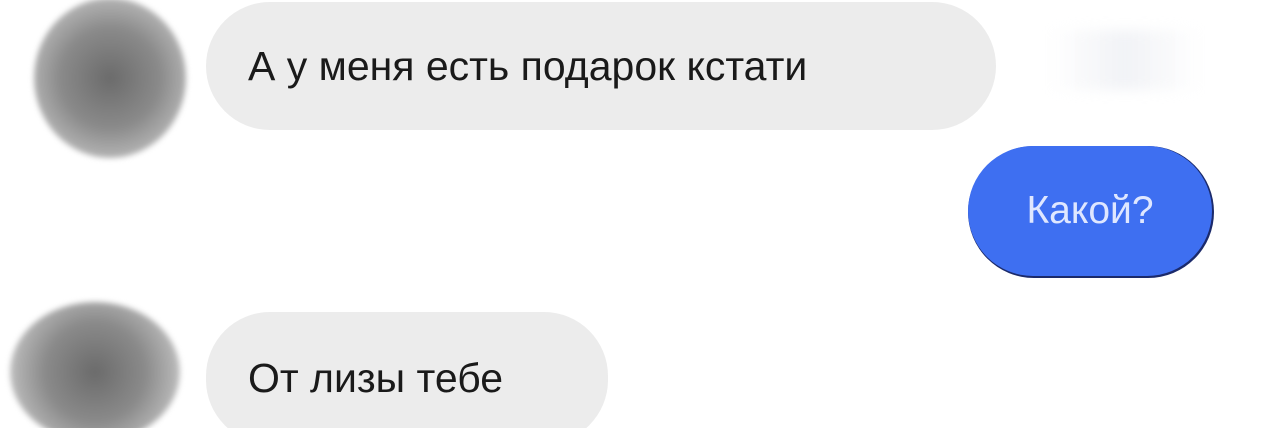 The width and height of the screenshot is (1284, 428). Describe the element at coordinates (376, 377) in the screenshot. I see `message-text: От лизы тебе` at that location.